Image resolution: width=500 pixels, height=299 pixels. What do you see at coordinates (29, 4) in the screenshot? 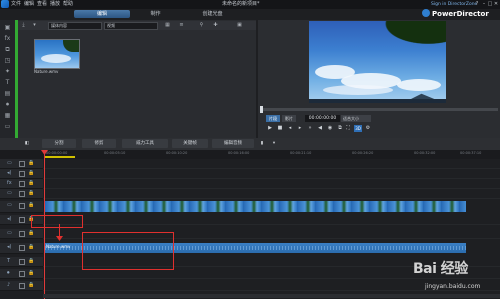
I see `menu-edit: 编辑` at bounding box center [29, 4].